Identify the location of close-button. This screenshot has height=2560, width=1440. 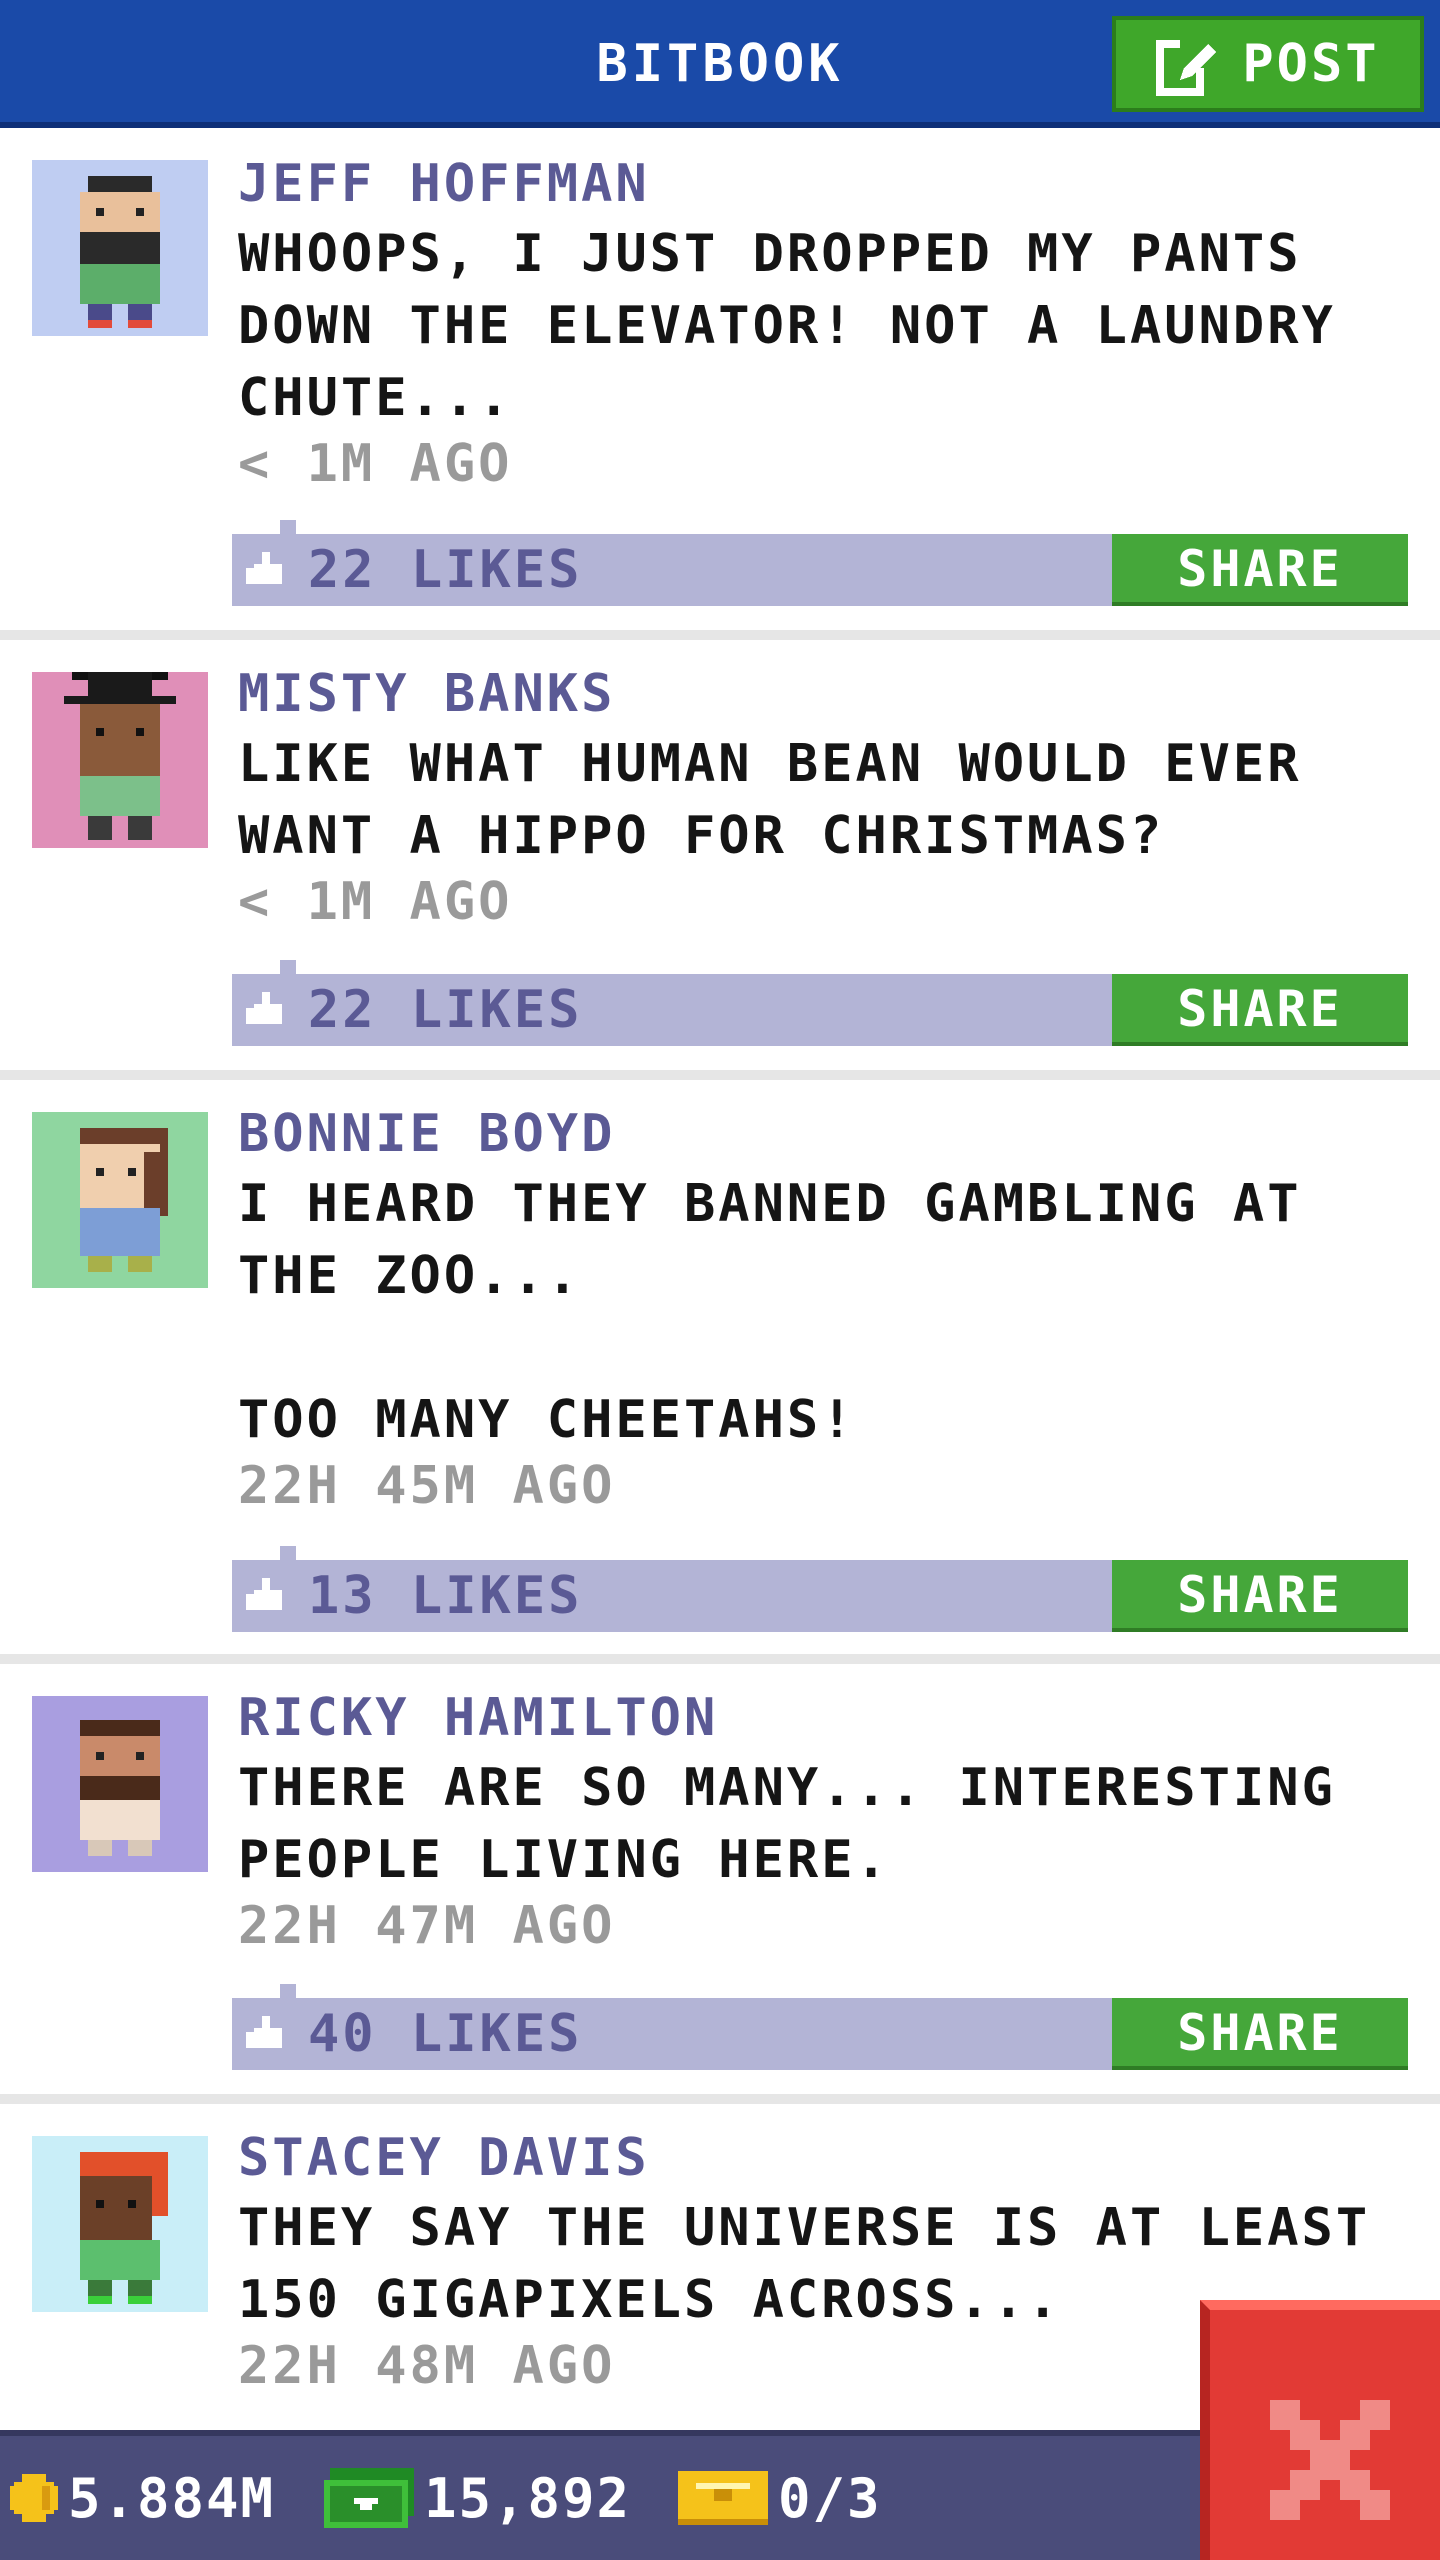
(1320, 2430).